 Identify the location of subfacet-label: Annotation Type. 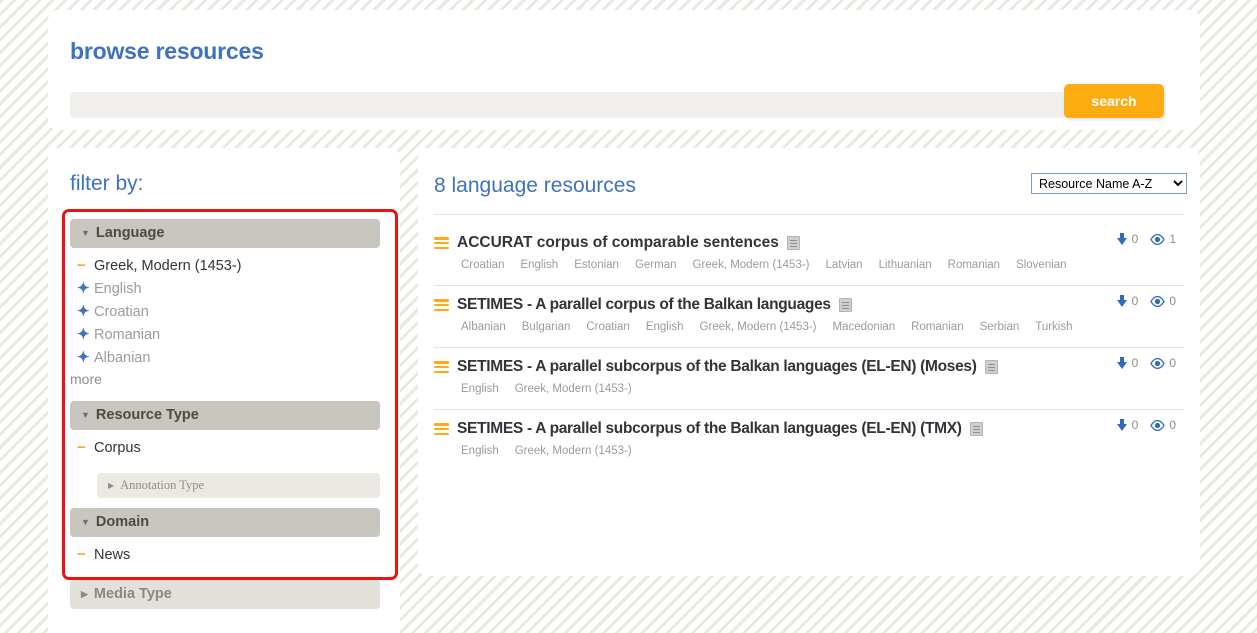
(162, 485).